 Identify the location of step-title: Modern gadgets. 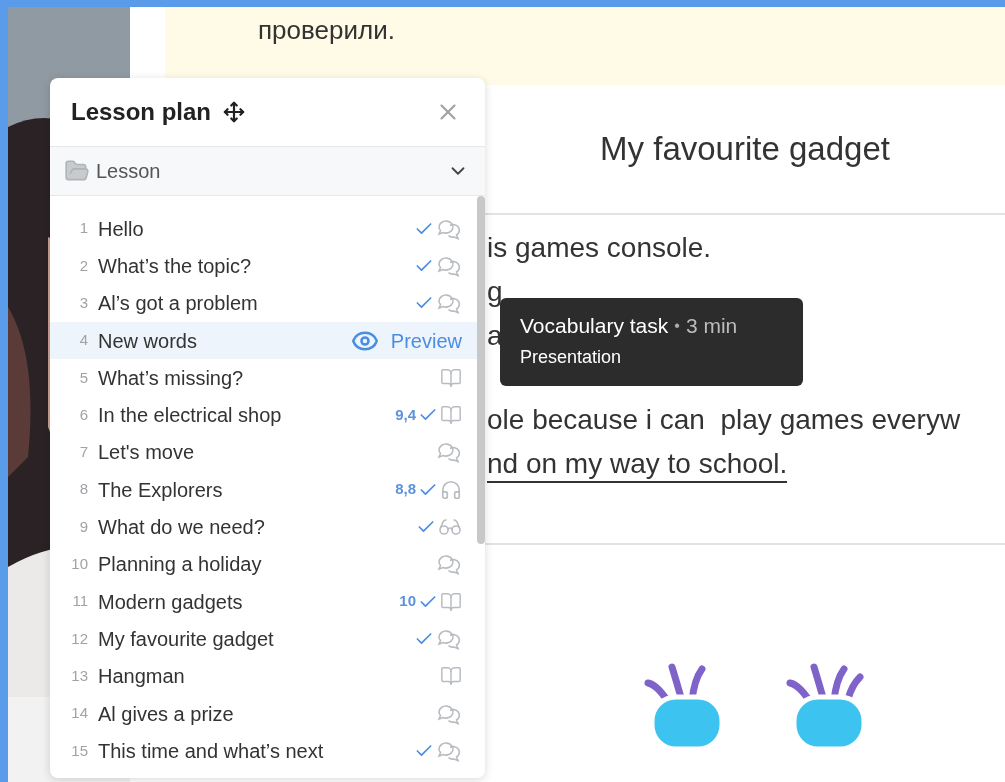
(170, 602).